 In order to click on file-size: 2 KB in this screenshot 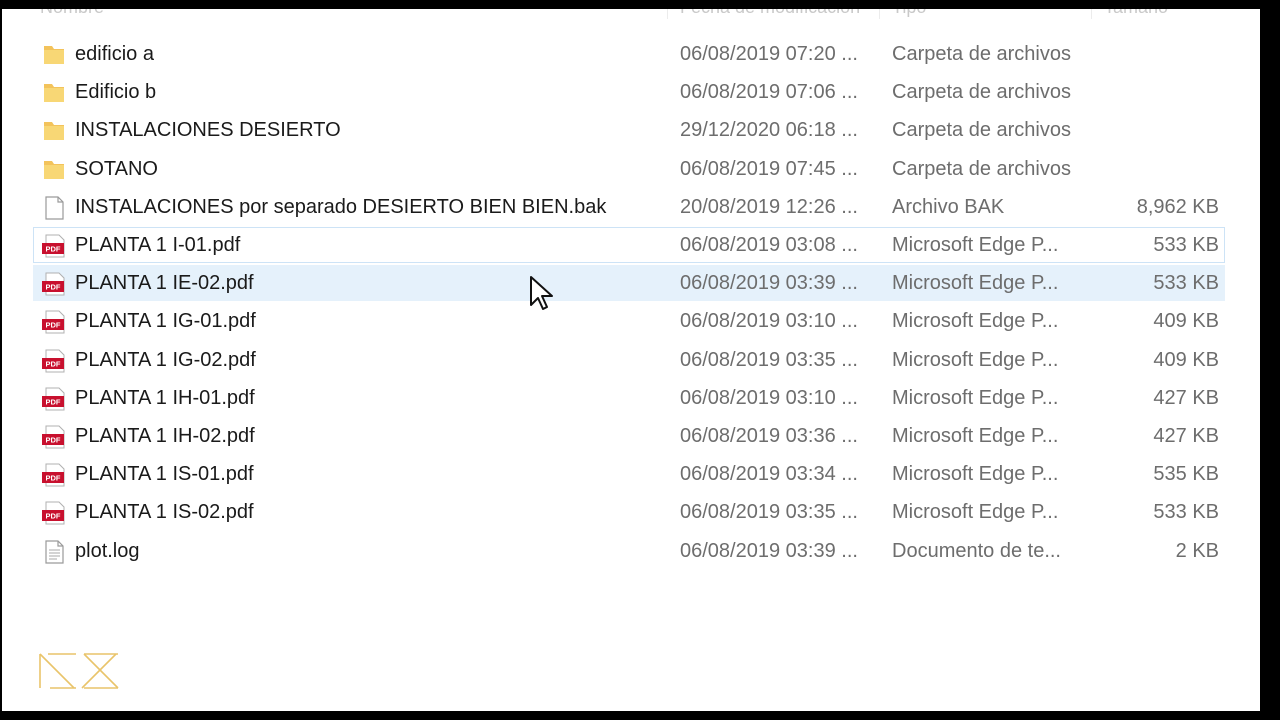, I will do `click(1197, 550)`.